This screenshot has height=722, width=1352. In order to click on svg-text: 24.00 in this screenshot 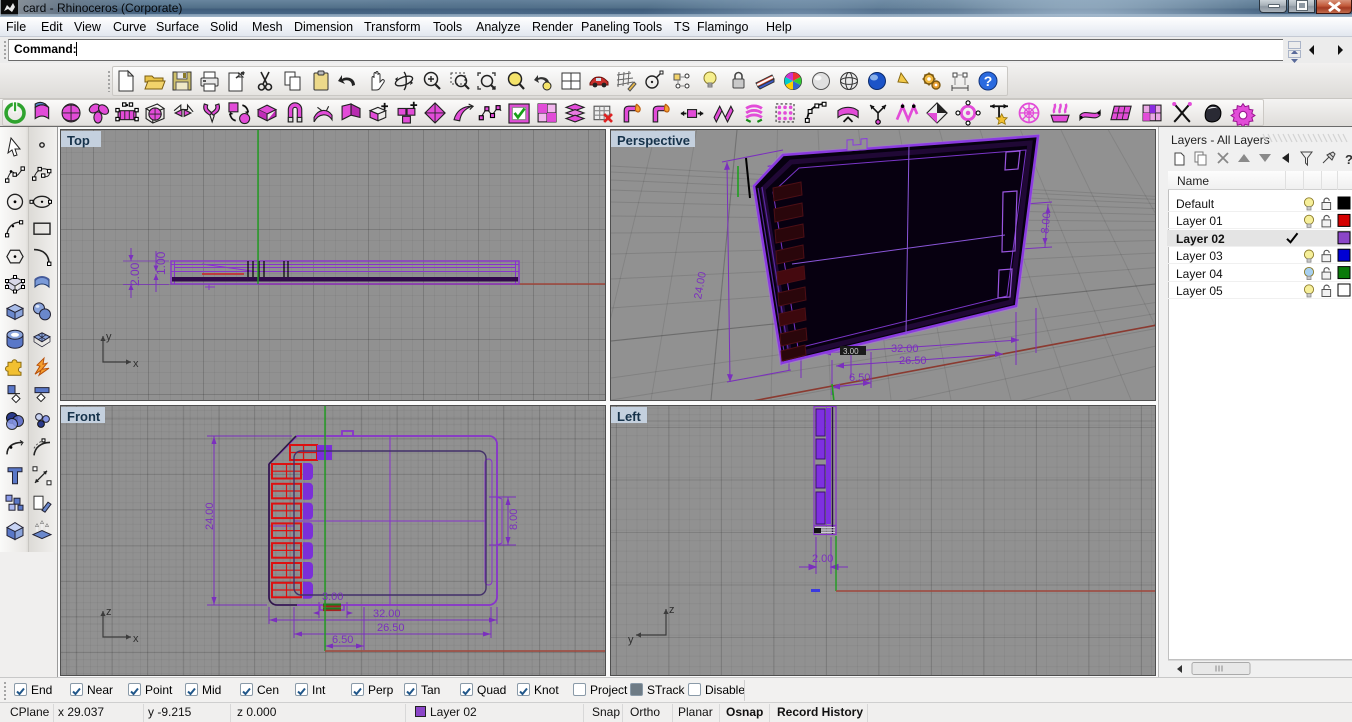, I will do `click(210, 516)`.